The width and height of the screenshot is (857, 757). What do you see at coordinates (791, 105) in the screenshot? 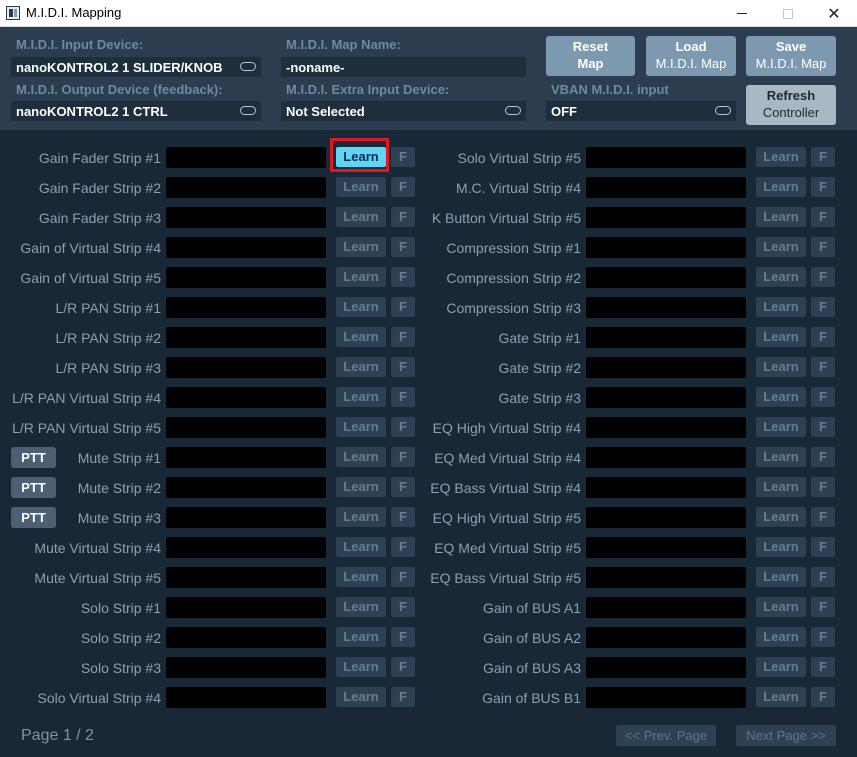
I see `refresh-controller-button: Refresh Controller` at bounding box center [791, 105].